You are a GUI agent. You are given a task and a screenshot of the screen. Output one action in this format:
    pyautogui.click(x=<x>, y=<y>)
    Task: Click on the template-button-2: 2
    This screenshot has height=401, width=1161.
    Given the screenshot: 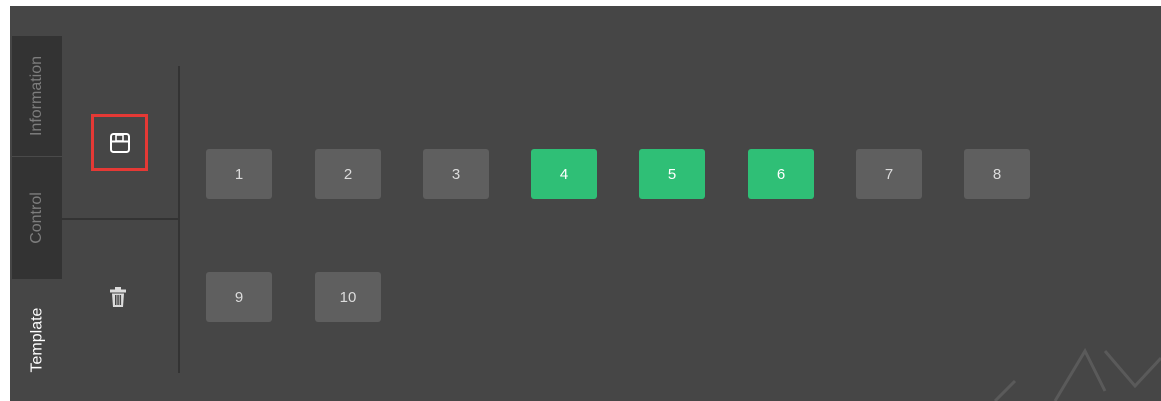 What is the action you would take?
    pyautogui.click(x=348, y=174)
    